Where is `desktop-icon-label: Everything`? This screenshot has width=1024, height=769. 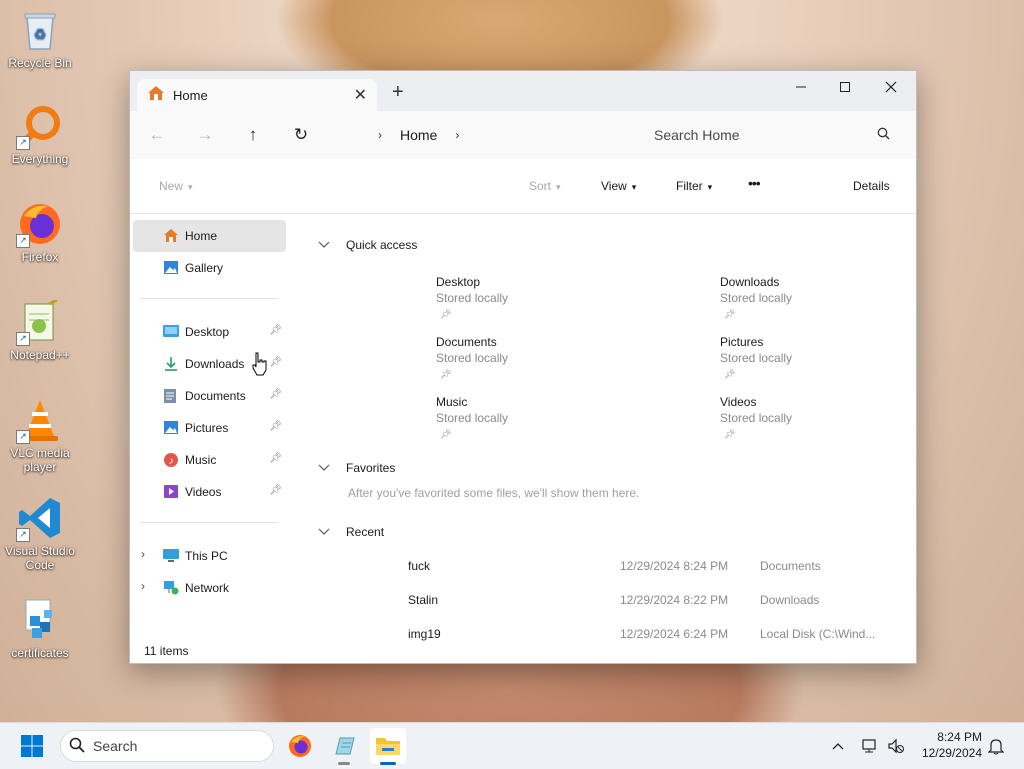
desktop-icon-label: Everything is located at coordinates (40, 159).